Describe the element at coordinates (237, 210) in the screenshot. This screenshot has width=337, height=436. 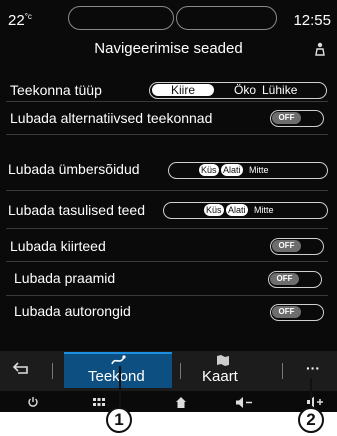
I see `toll-option-always: Alati` at that location.